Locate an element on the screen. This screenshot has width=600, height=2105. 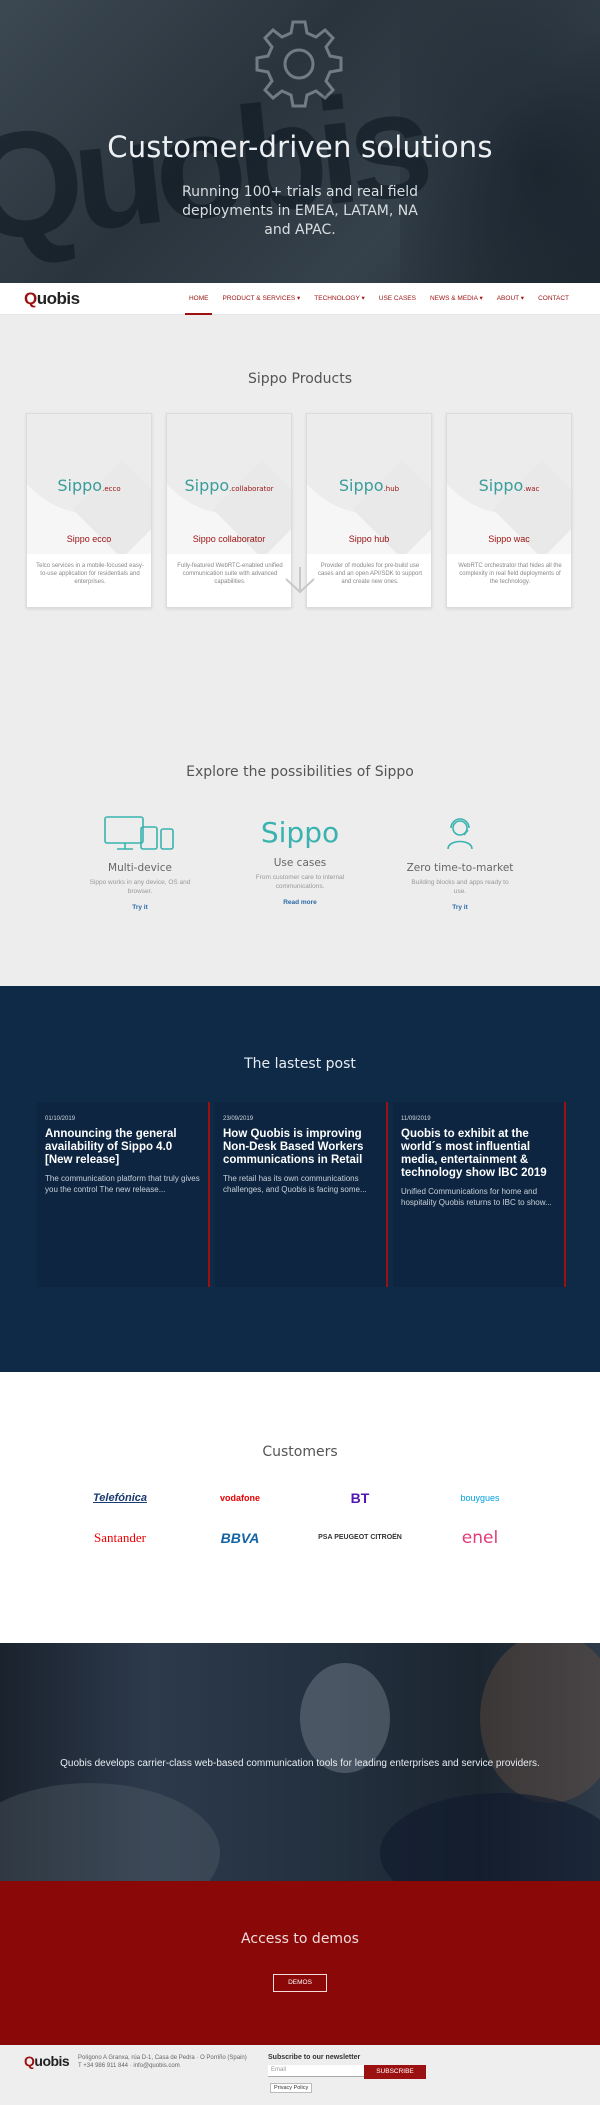
card-name: Sippo hub is located at coordinates (369, 539).